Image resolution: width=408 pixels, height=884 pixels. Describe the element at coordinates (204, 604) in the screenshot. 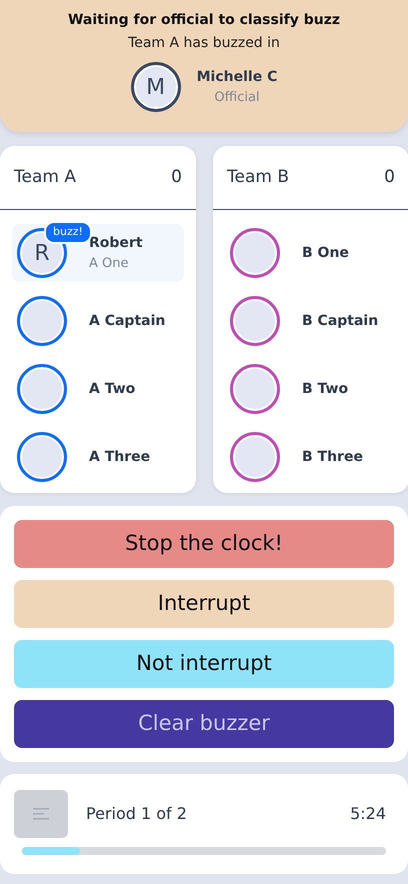

I see `action-button: Interrupt` at that location.